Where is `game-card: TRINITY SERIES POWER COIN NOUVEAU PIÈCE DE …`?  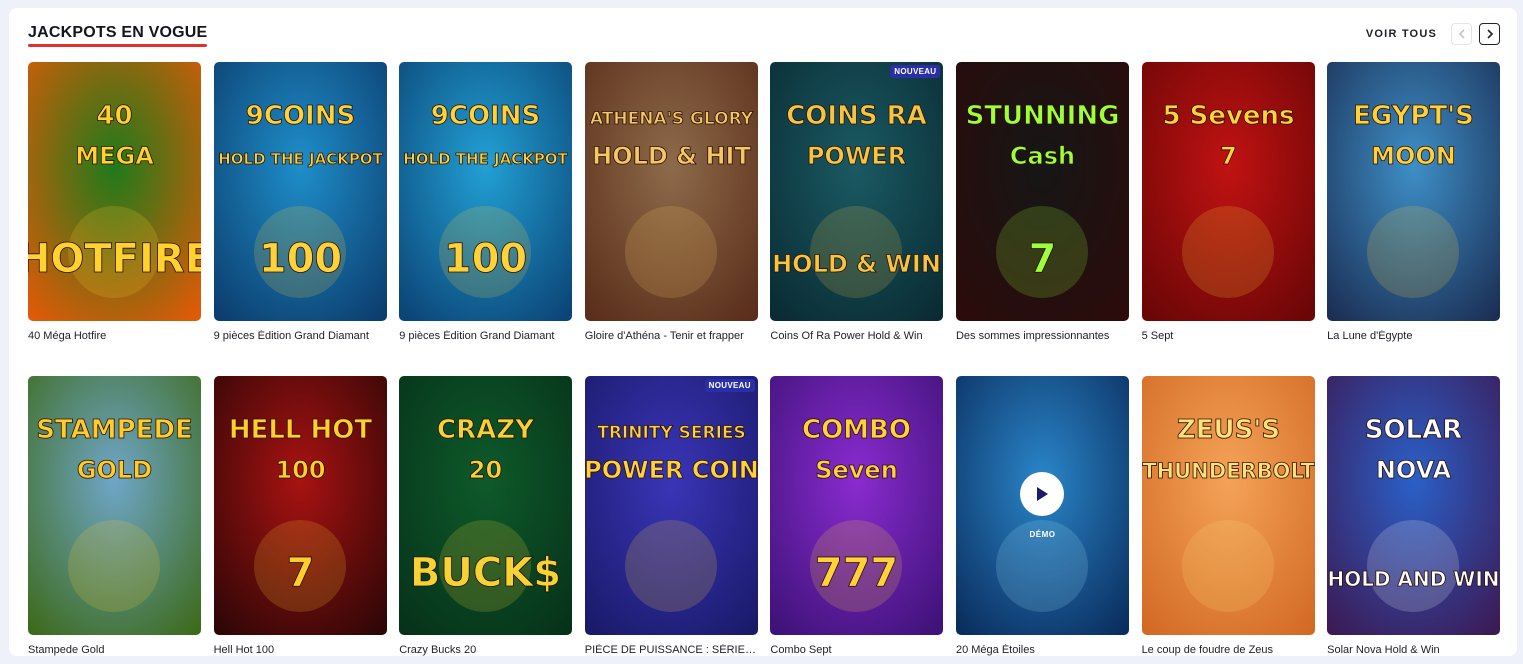 game-card: TRINITY SERIES POWER COIN NOUVEAU PIÈCE DE … is located at coordinates (671, 516).